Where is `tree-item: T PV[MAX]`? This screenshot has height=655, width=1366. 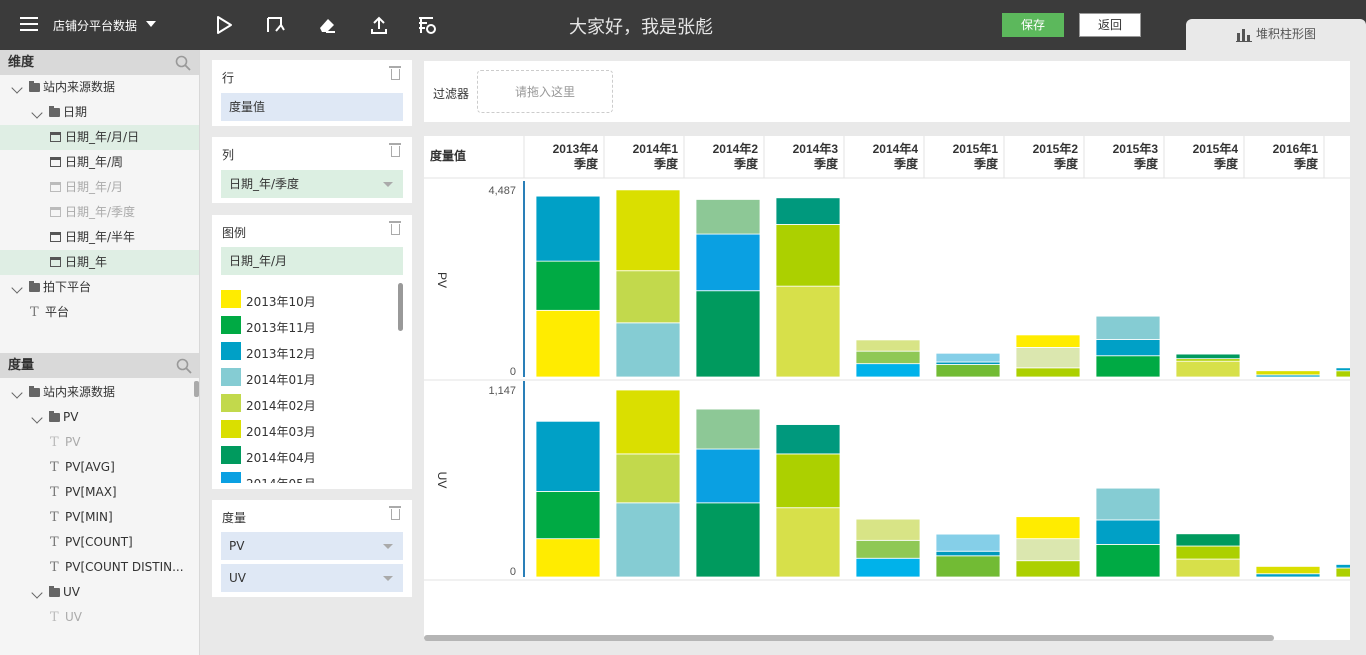
tree-item: T PV[MAX] is located at coordinates (99, 492).